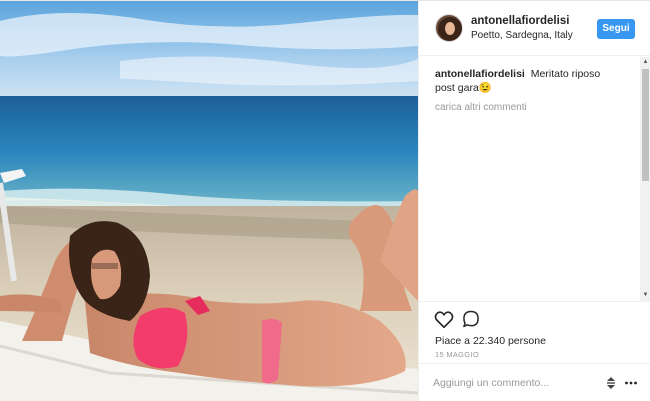 The height and width of the screenshot is (401, 650). What do you see at coordinates (522, 35) in the screenshot?
I see `location-link: Poetto, Sardegna, Italy` at bounding box center [522, 35].